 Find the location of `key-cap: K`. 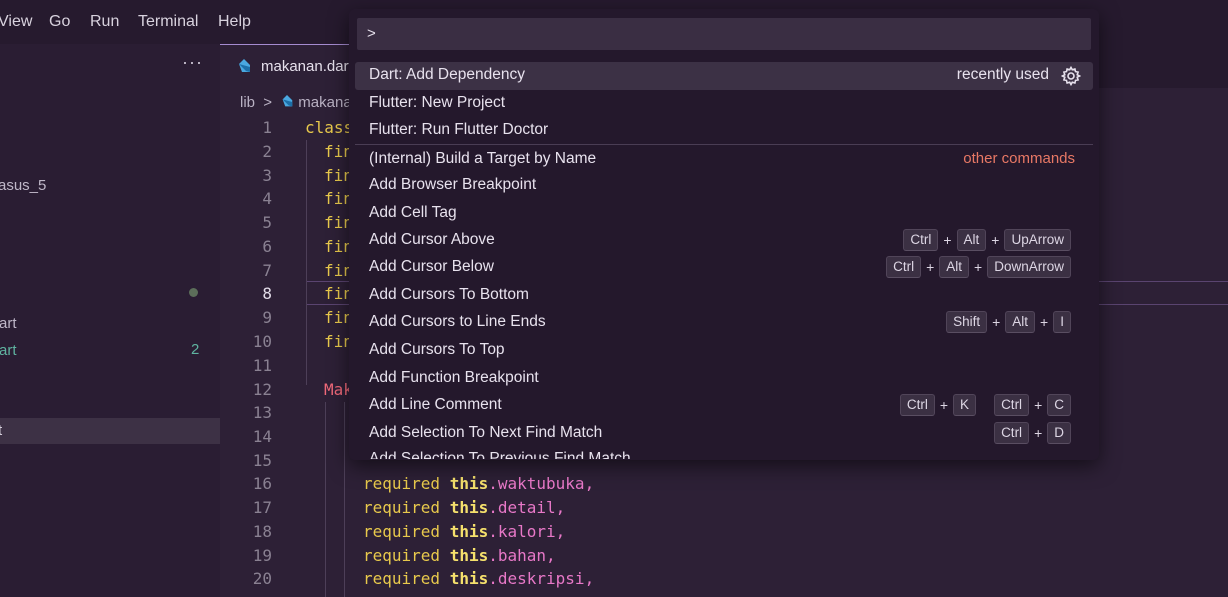

key-cap: K is located at coordinates (965, 405).